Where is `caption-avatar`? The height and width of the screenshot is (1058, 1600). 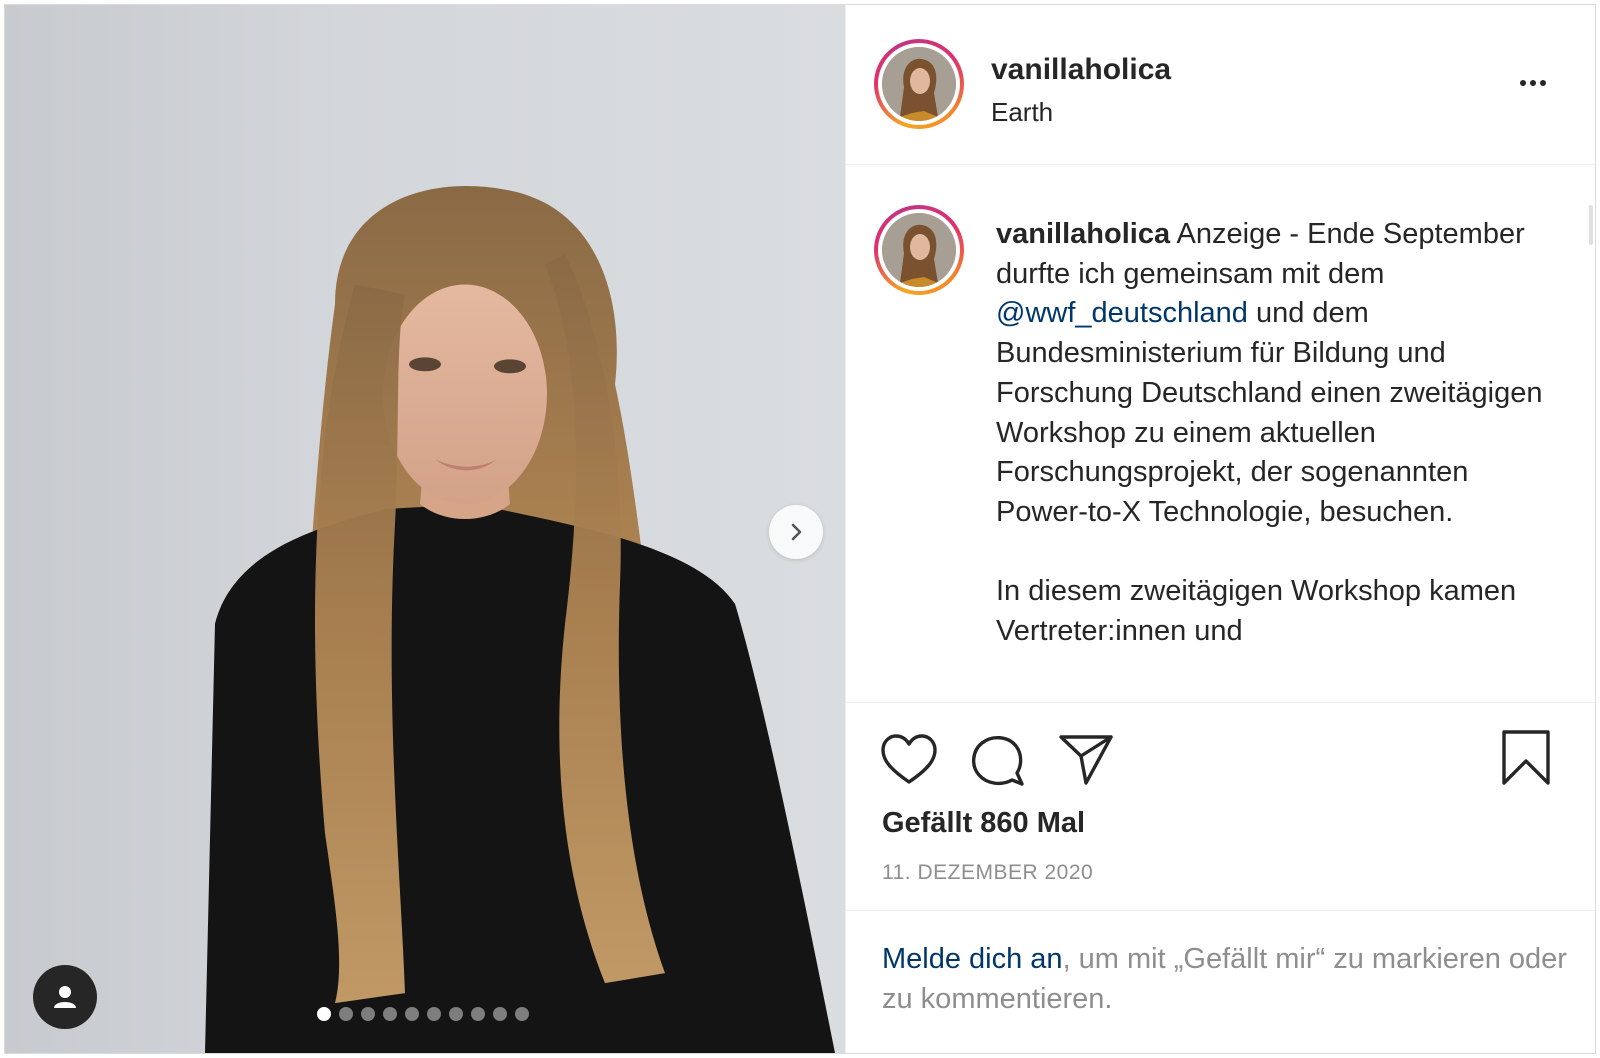
caption-avatar is located at coordinates (919, 250).